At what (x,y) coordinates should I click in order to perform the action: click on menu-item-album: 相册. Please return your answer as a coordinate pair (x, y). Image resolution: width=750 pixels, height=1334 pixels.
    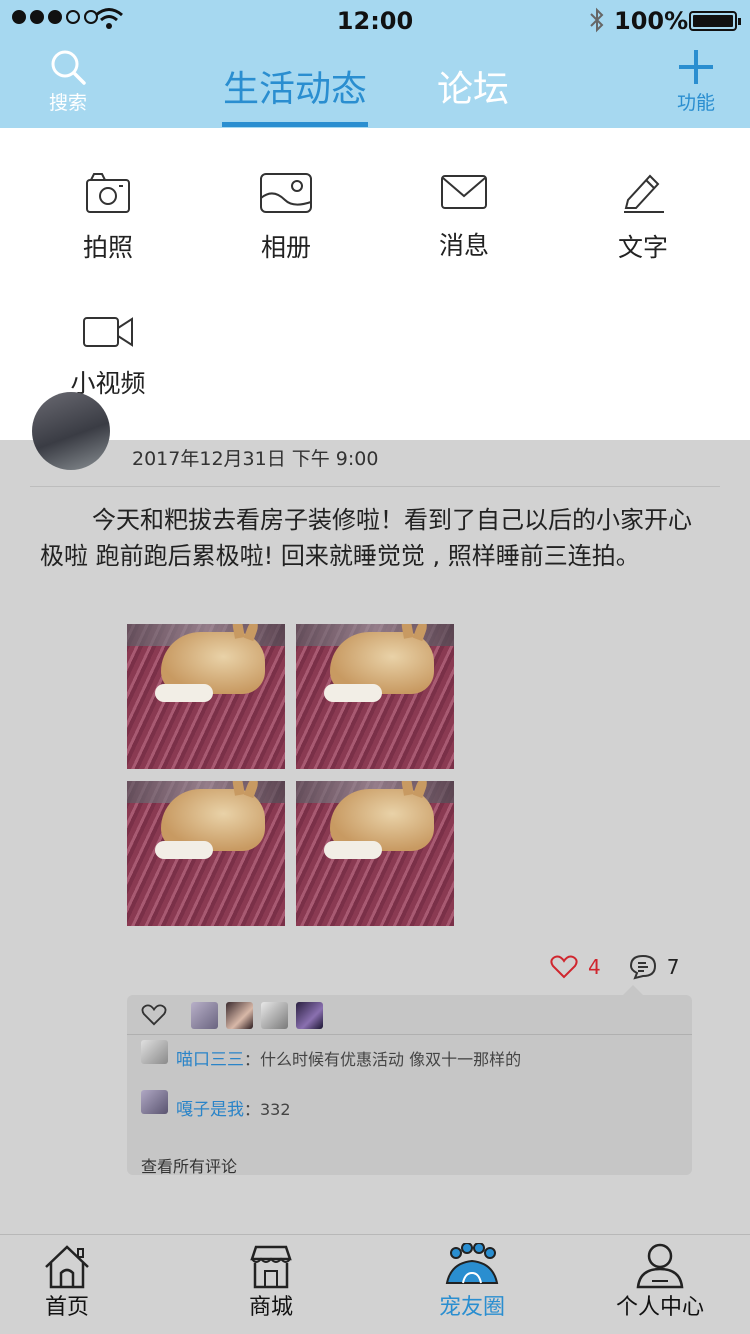
    Looking at the image, I should click on (286, 218).